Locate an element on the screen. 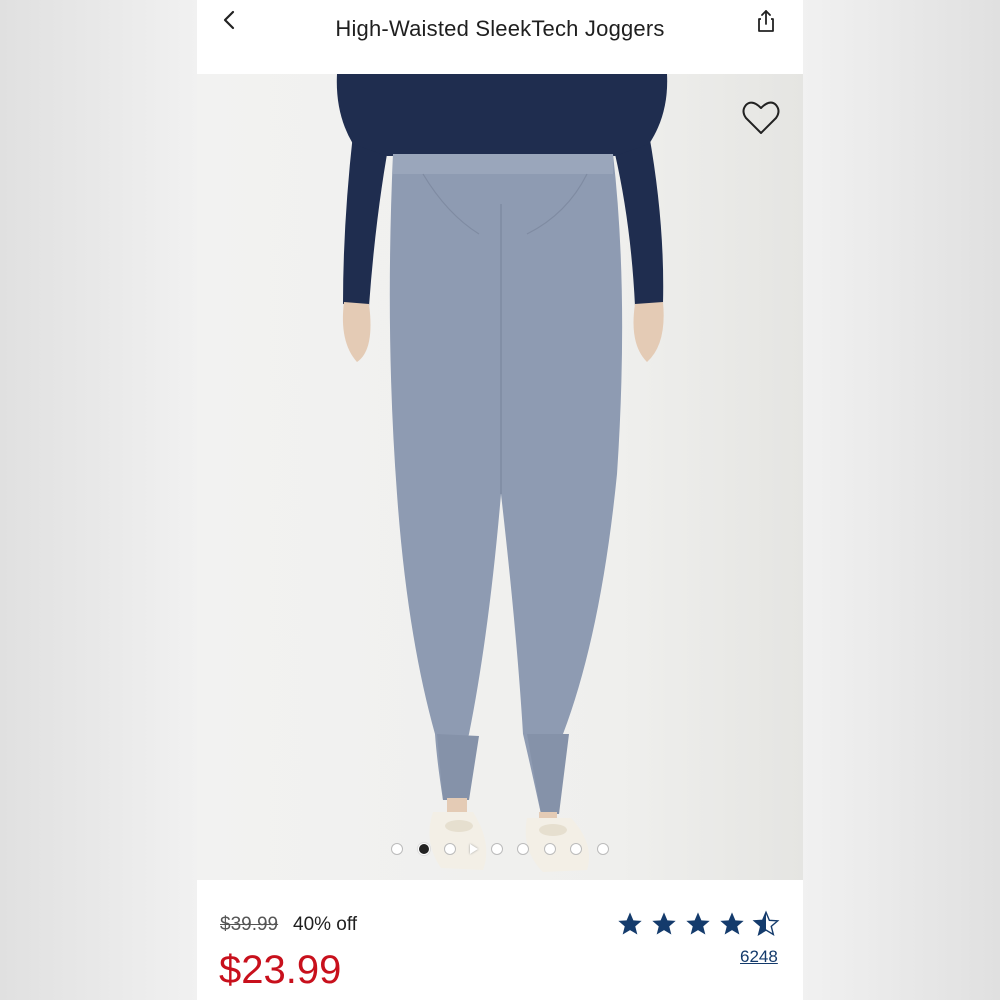 The width and height of the screenshot is (1000, 1000). header-bar: High-Waisted SleekTech Joggers is located at coordinates (500, 37).